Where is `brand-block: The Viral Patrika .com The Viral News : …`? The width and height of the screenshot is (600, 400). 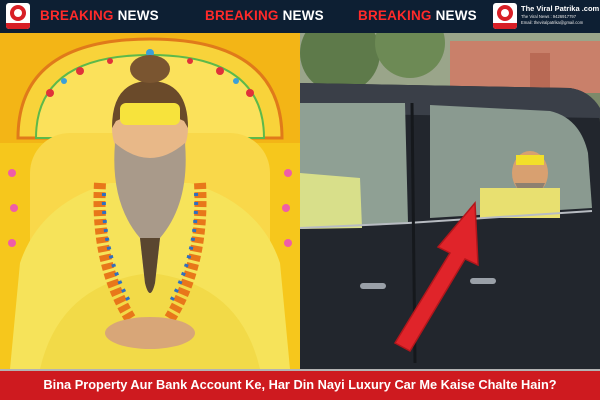
brand-block: The Viral Patrika .com The Viral News : … is located at coordinates (560, 14).